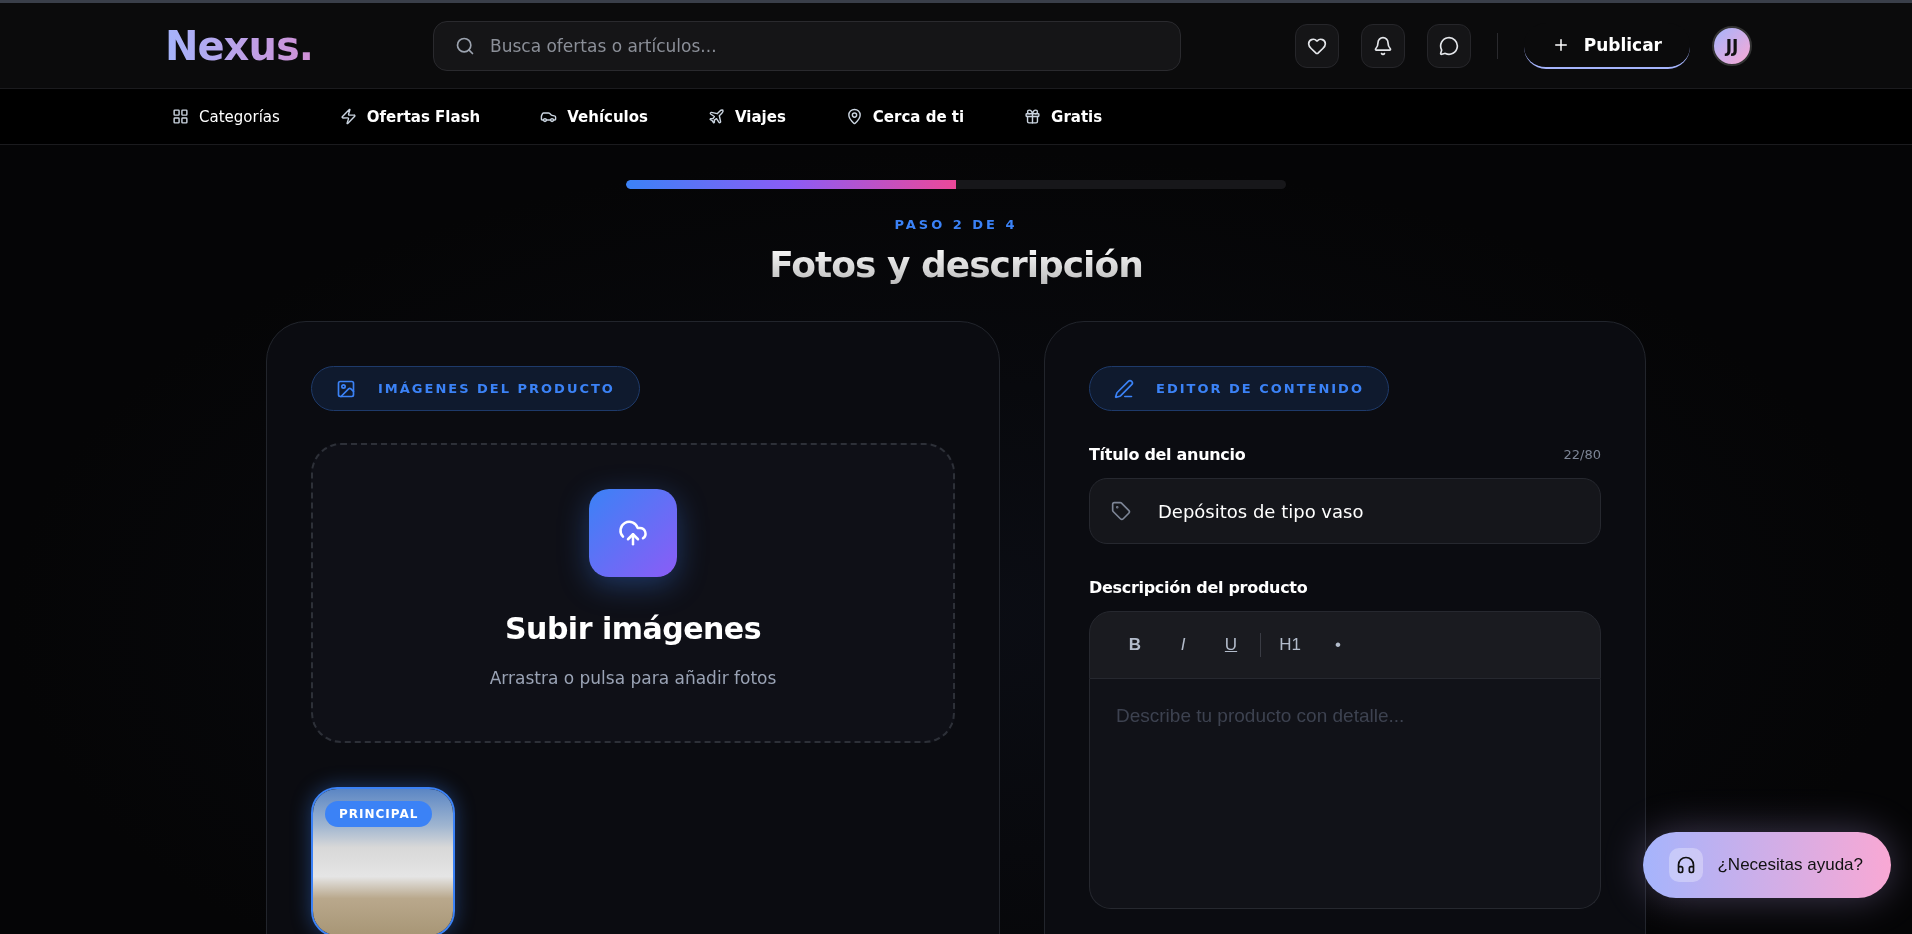 This screenshot has width=1912, height=934. I want to click on bell-icon, so click(1382, 45).